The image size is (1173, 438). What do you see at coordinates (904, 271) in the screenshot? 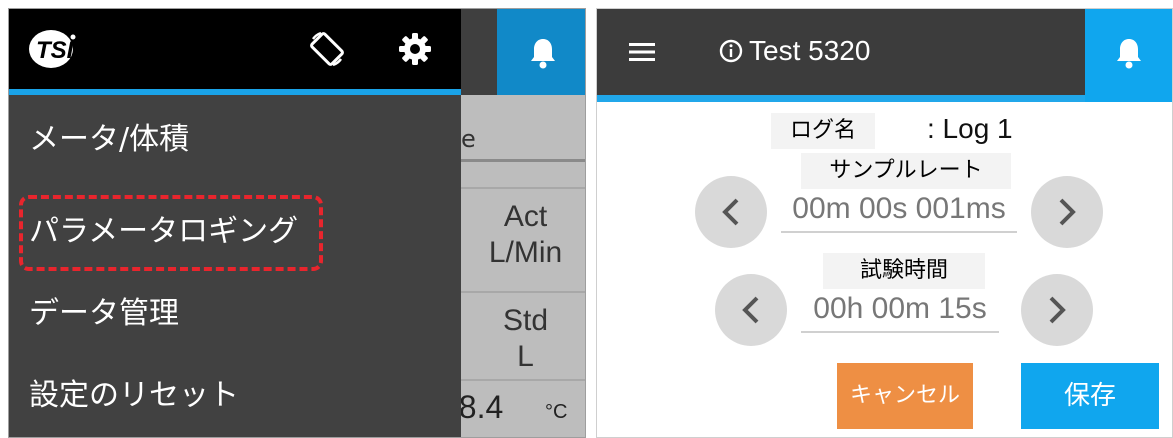
I see `test-time-label: 試験時間` at bounding box center [904, 271].